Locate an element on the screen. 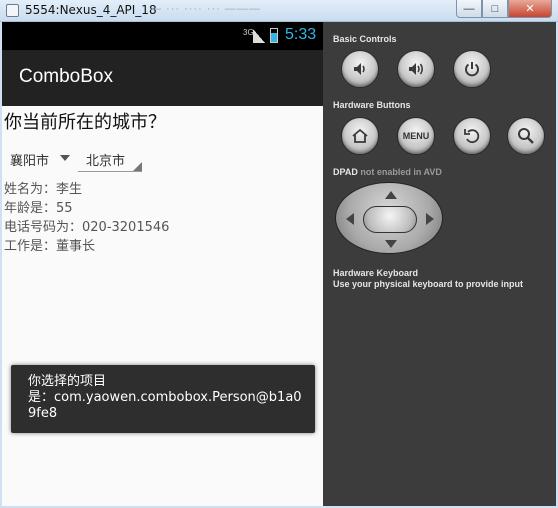 This screenshot has width=558, height=508. city-spinner-1: 襄阳市 is located at coordinates (40, 161).